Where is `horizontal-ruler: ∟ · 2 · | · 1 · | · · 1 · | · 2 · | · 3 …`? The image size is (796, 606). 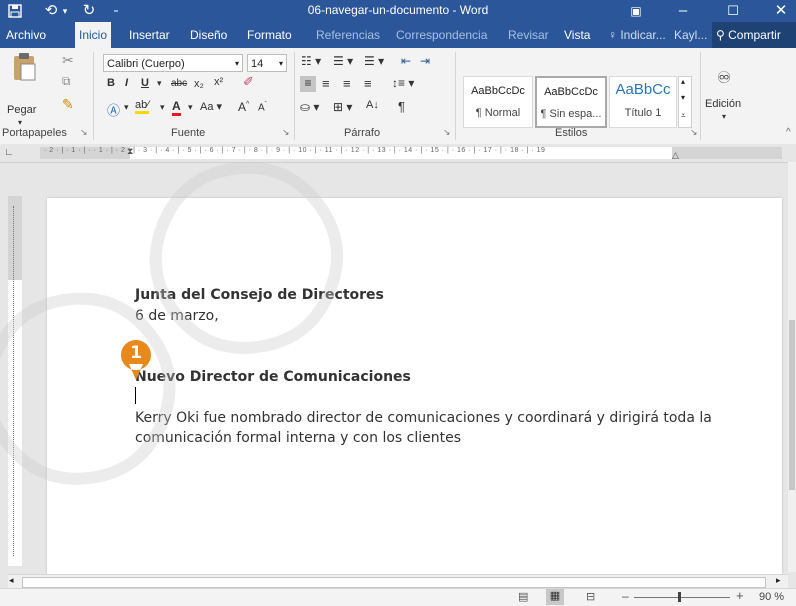
horizontal-ruler: ∟ · 2 · | · 1 · | · · 1 · | · 2 · | · 3 … is located at coordinates (398, 153).